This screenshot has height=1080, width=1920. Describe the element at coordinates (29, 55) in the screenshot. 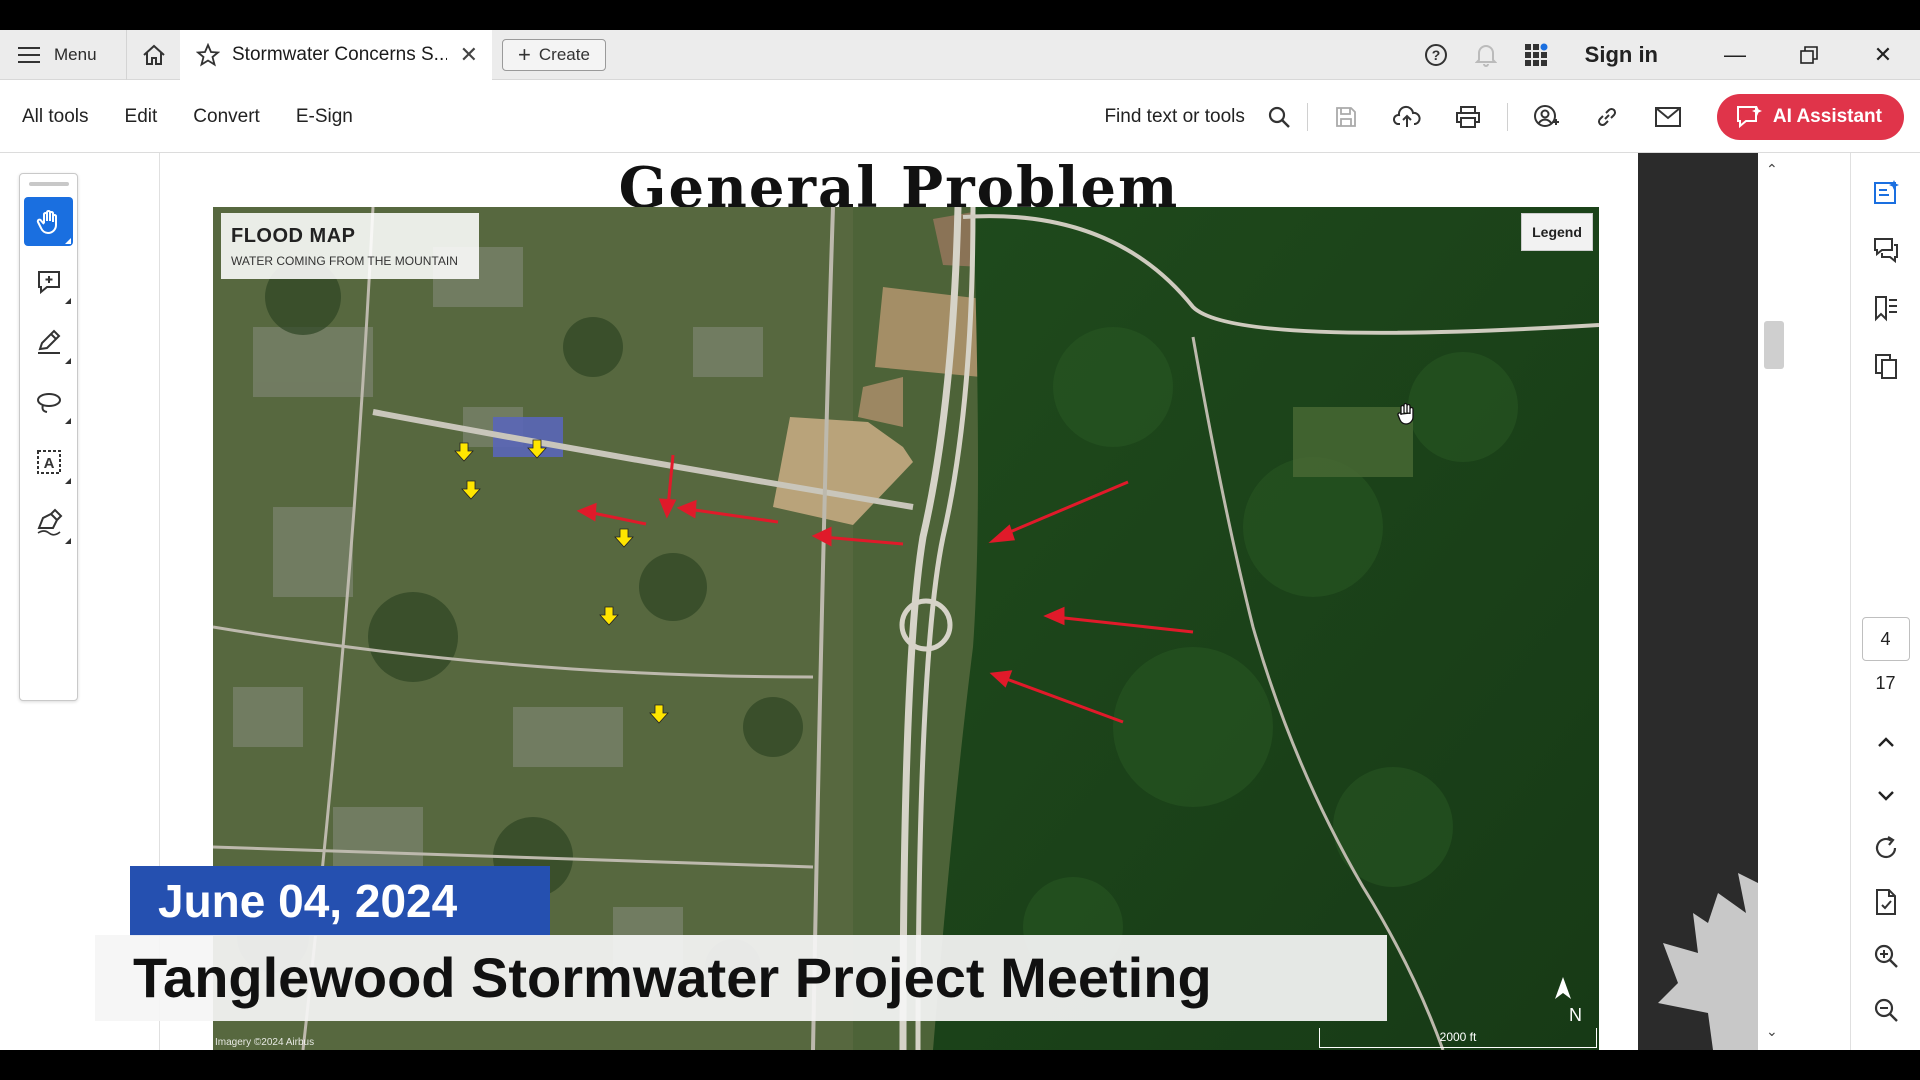

I see `hamburger-icon` at that location.